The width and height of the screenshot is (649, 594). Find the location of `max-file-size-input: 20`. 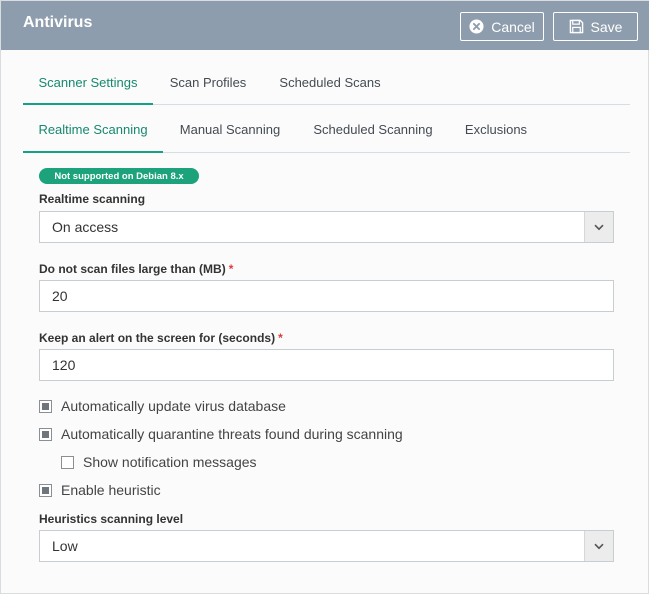

max-file-size-input: 20 is located at coordinates (326, 296).